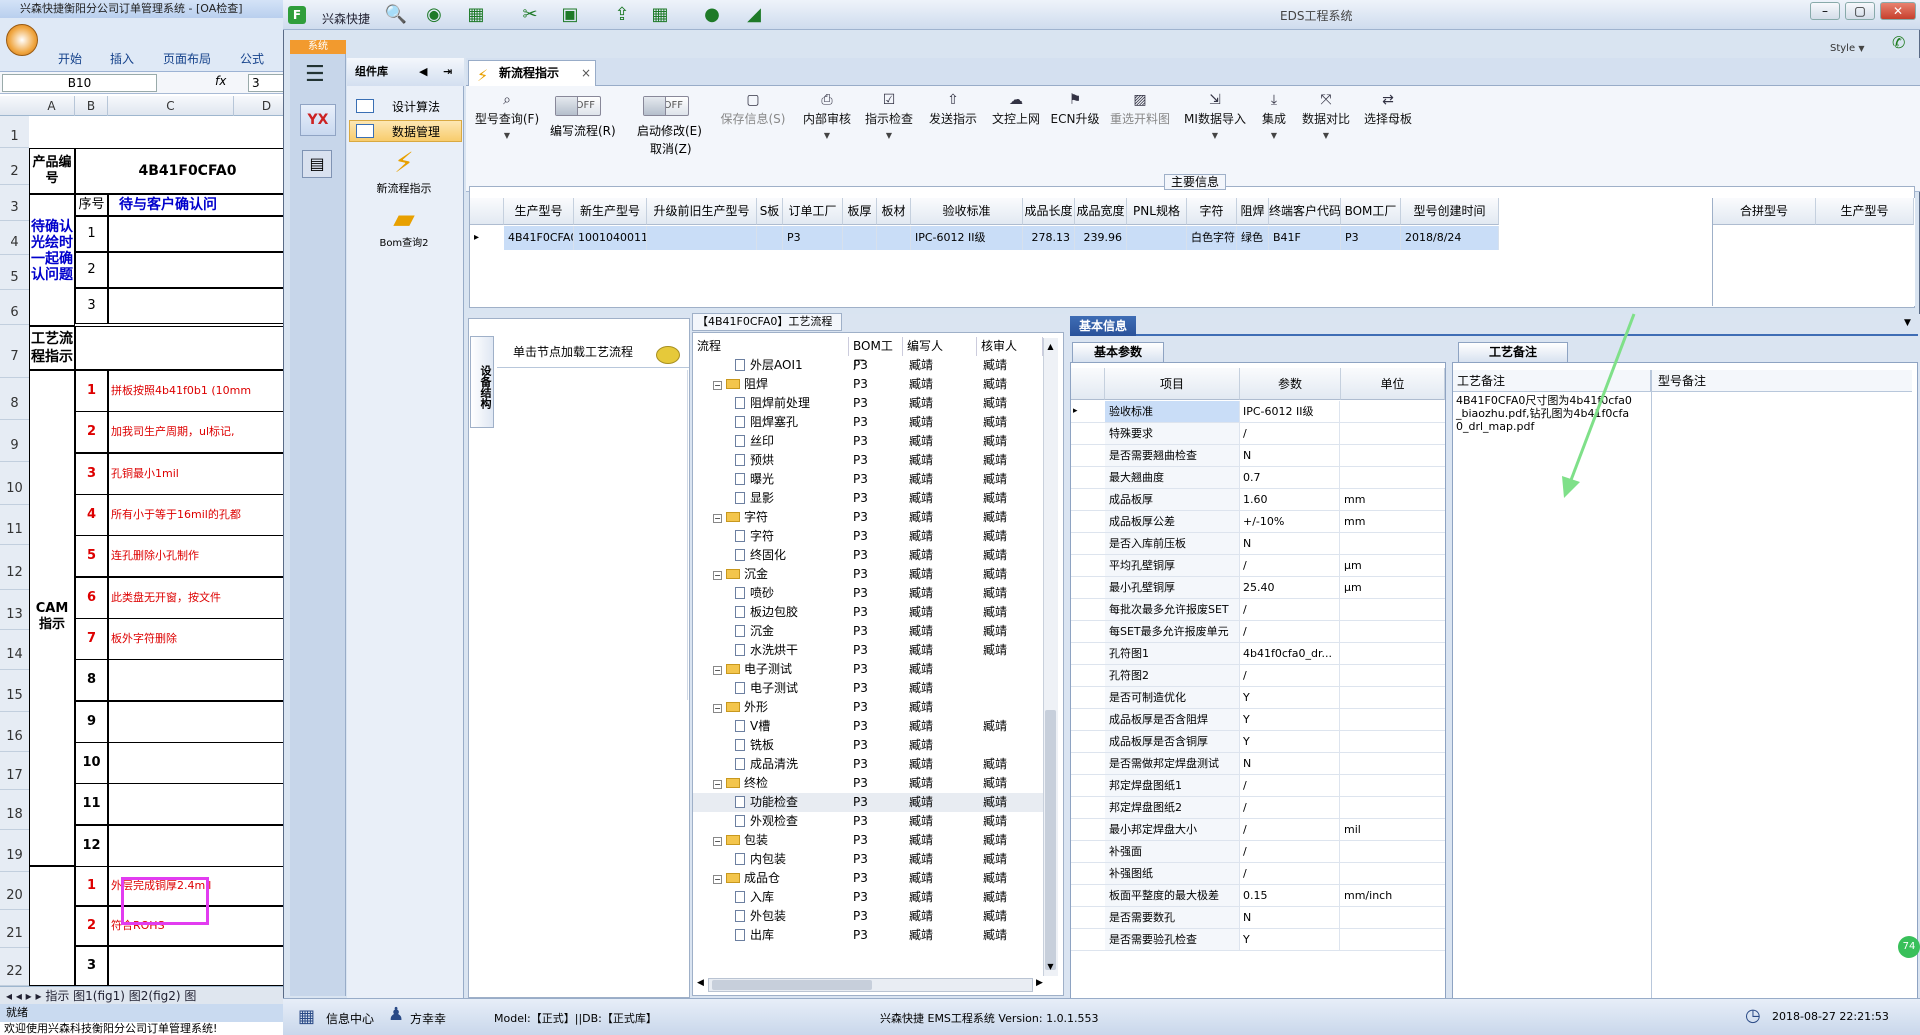  What do you see at coordinates (868, 878) in the screenshot?
I see `flow-tree-row: − 成品仓 P3 臧靖 臧靖` at bounding box center [868, 878].